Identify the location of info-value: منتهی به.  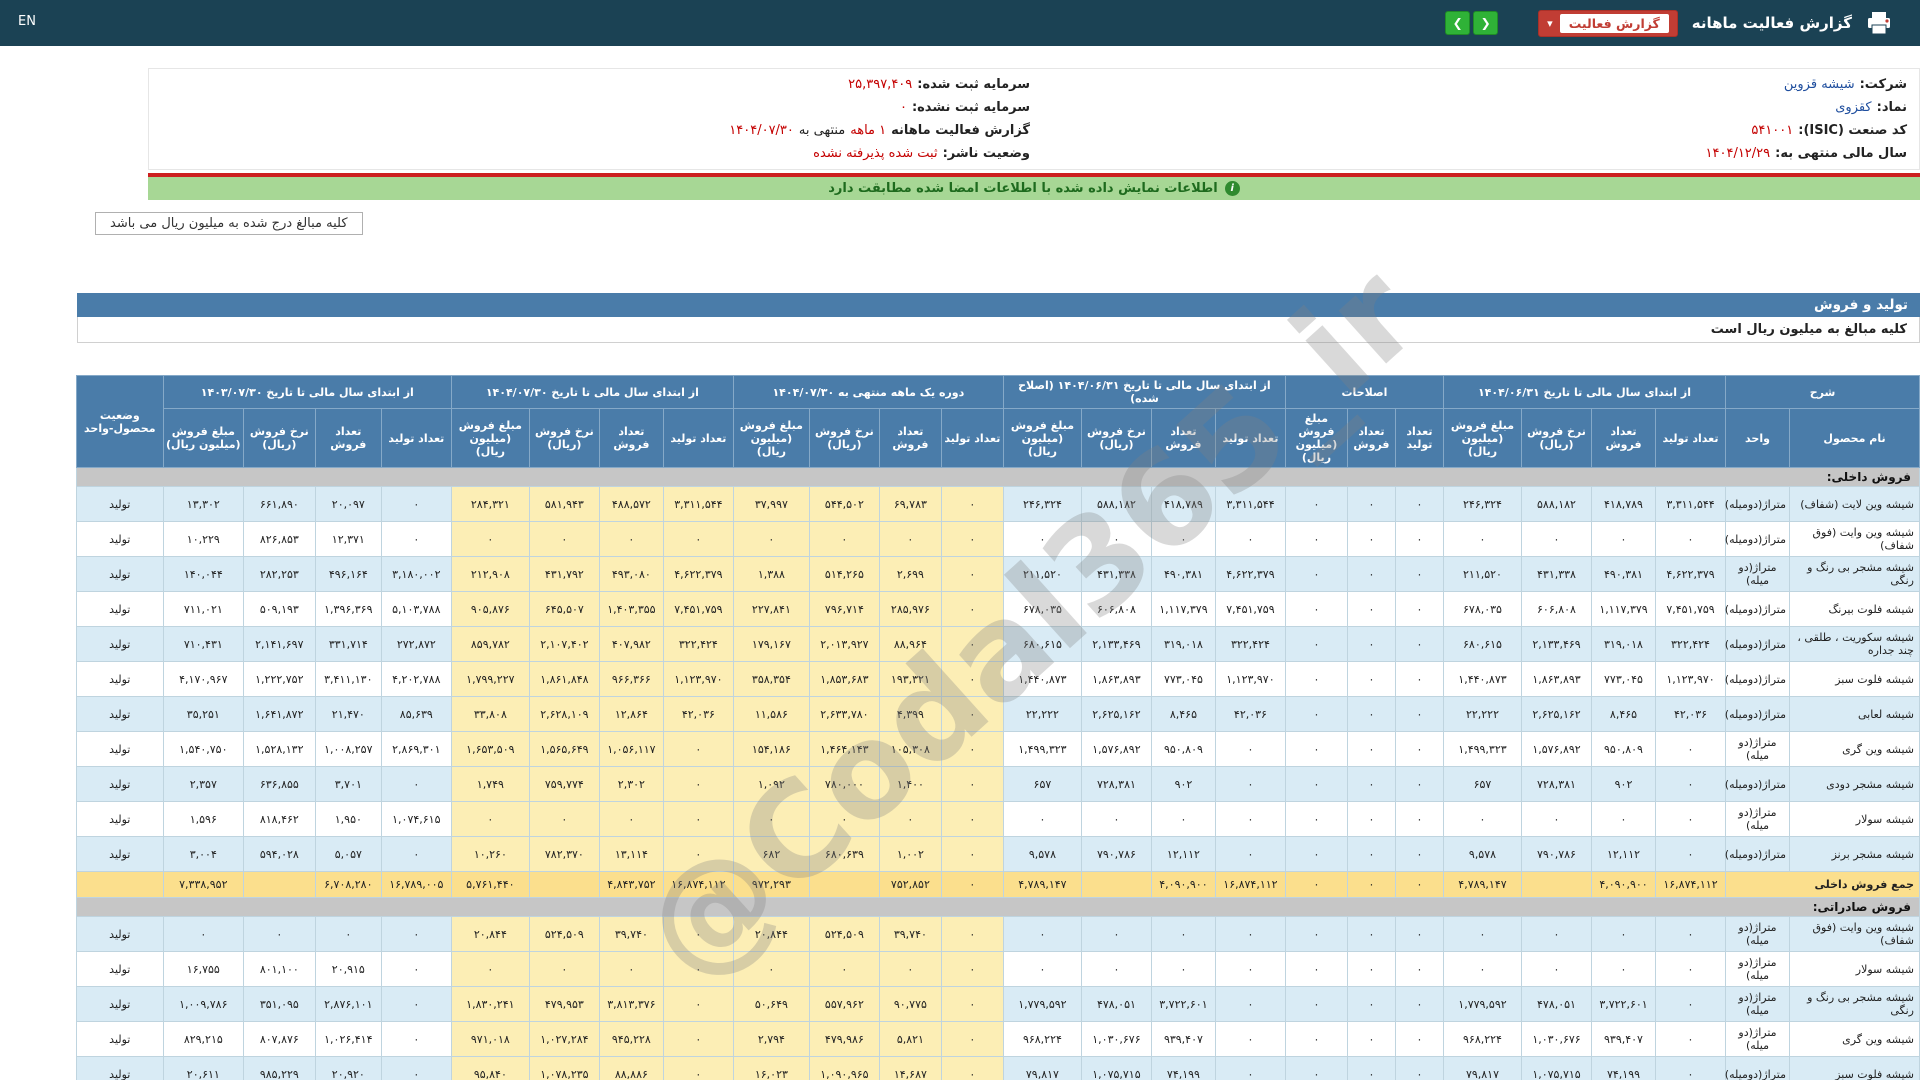
(822, 130).